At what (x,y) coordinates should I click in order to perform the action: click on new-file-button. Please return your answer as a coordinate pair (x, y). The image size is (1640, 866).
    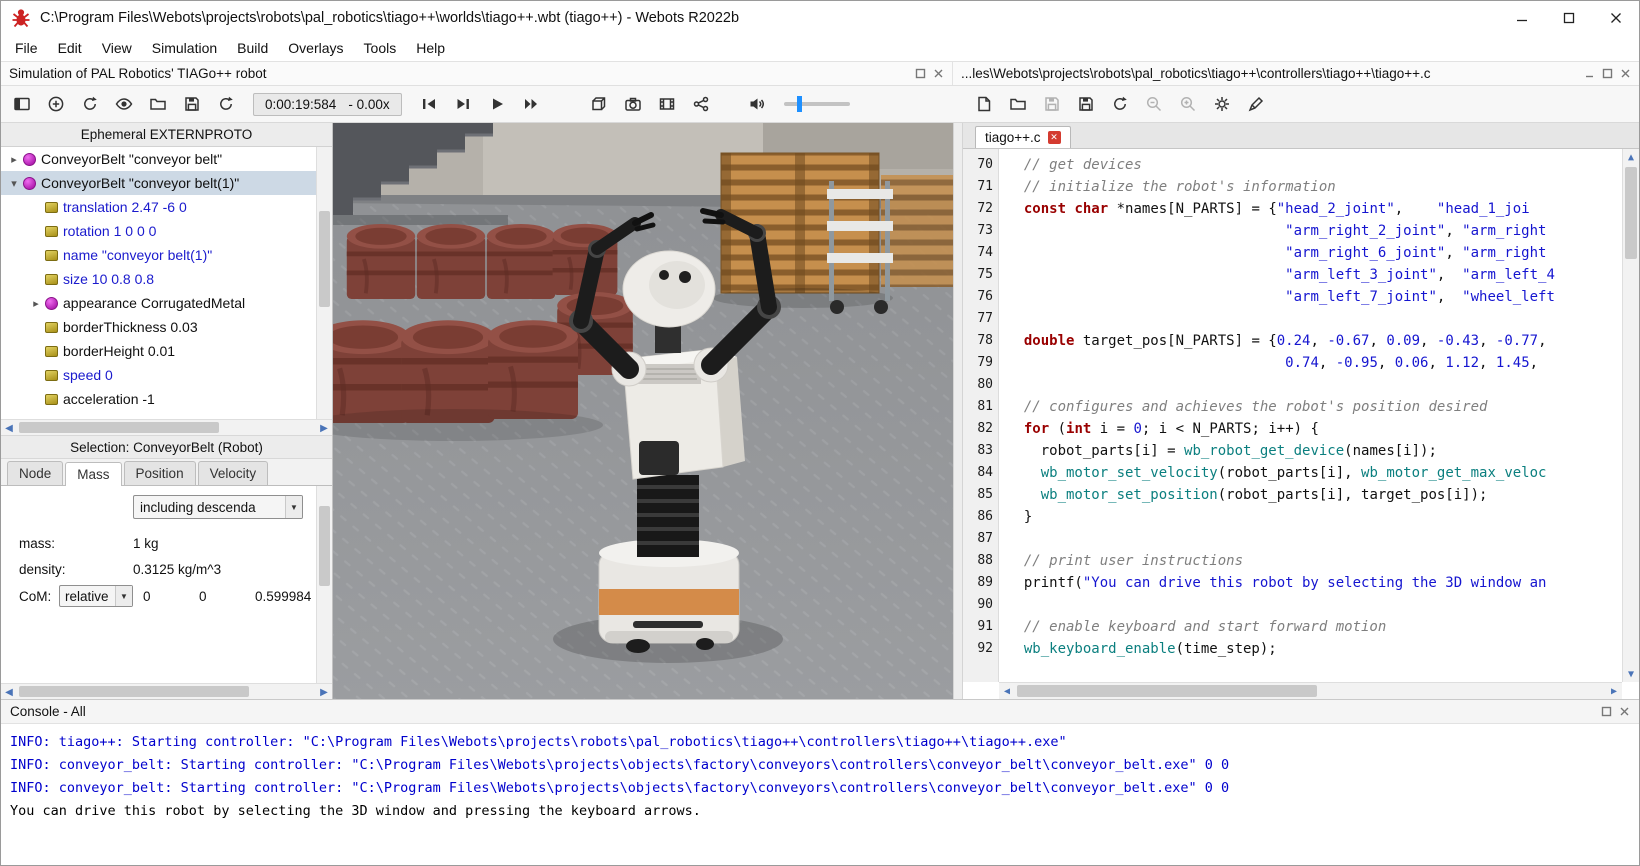
    Looking at the image, I should click on (984, 104).